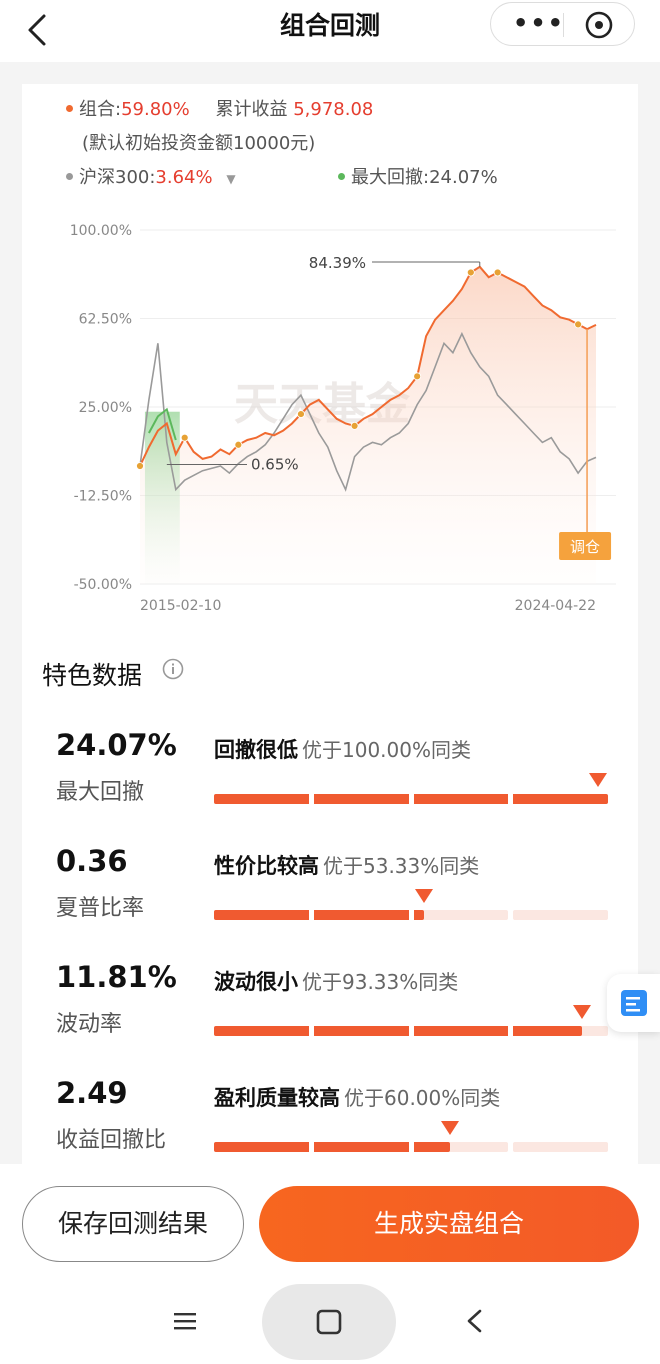 The height and width of the screenshot is (1364, 660). I want to click on document-icon, so click(634, 1003).